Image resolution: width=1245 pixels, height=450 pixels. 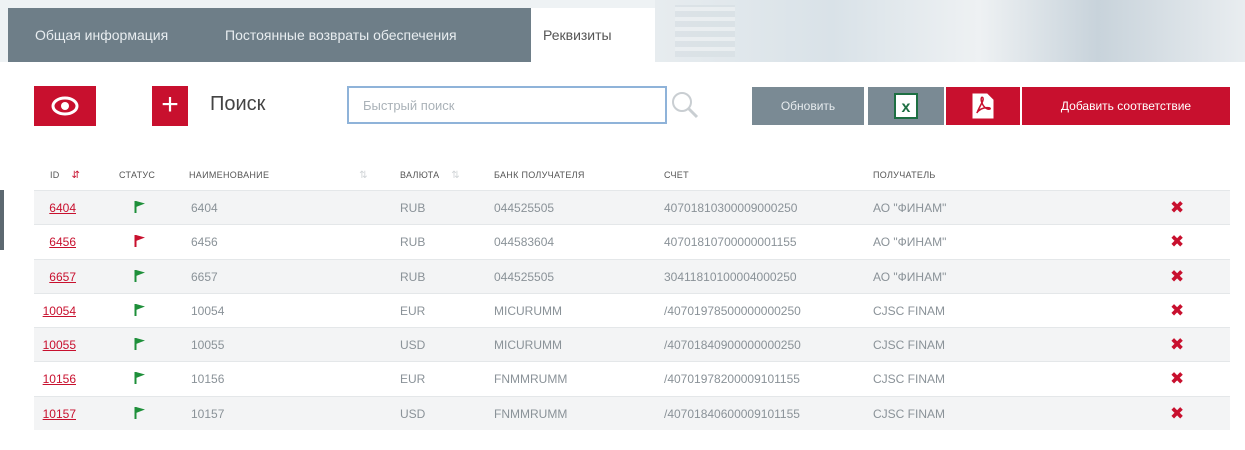 I want to click on export-excel-button: x, so click(x=906, y=106).